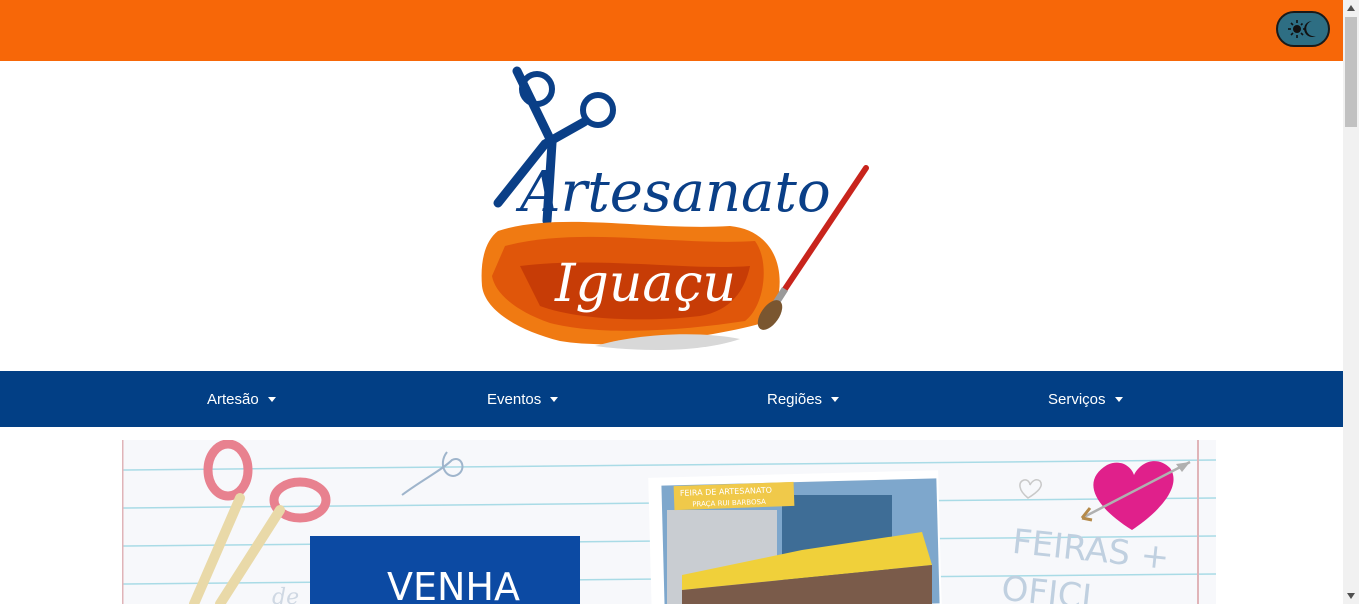  I want to click on arrow-down-icon, so click(1351, 596).